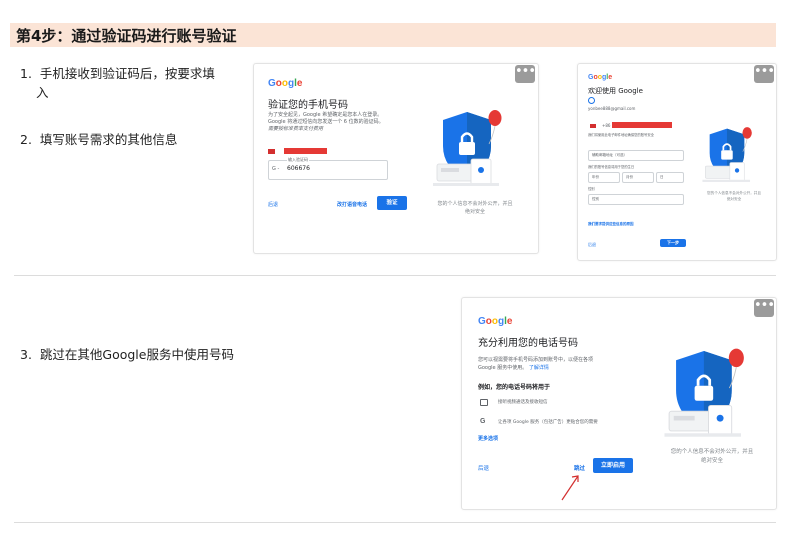  I want to click on code-input: 输入验证码 G - 606676, so click(328, 168).